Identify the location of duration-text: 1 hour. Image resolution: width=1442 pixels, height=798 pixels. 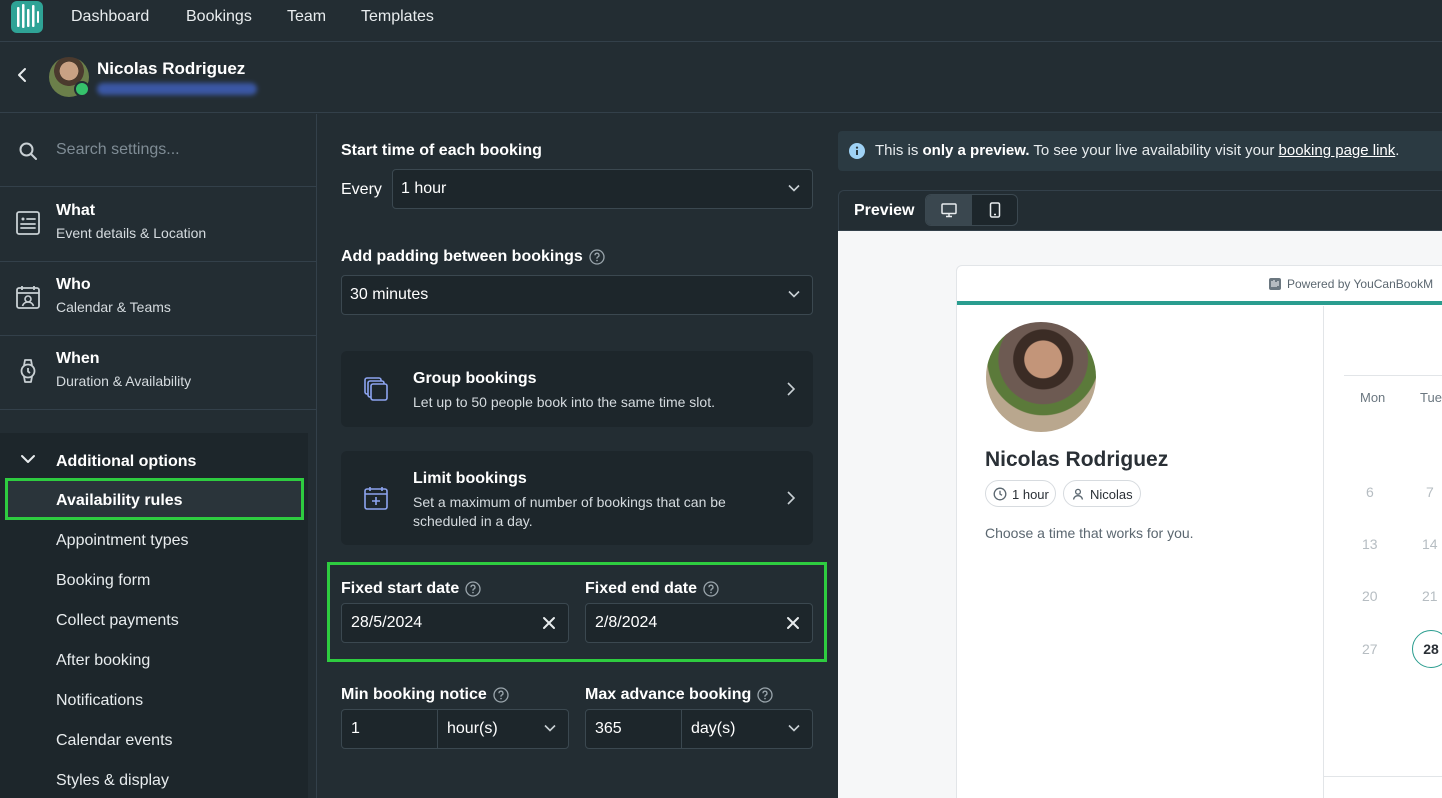
(1030, 494).